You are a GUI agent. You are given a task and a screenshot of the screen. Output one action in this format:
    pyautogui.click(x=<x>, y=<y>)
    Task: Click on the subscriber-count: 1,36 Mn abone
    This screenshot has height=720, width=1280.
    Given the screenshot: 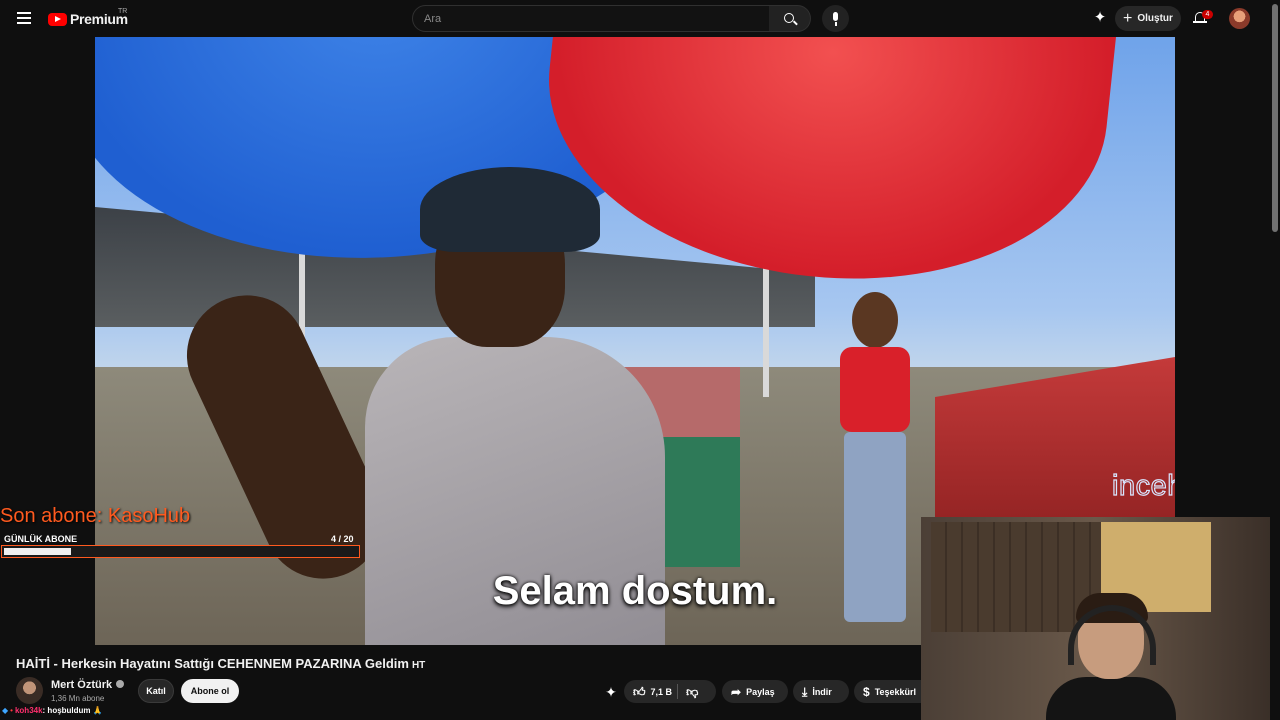 What is the action you would take?
    pyautogui.click(x=78, y=698)
    